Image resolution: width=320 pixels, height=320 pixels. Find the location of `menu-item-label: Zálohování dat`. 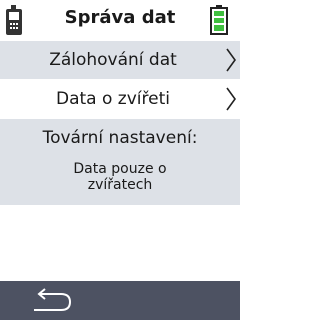

menu-item-label: Zálohování dat is located at coordinates (113, 60).